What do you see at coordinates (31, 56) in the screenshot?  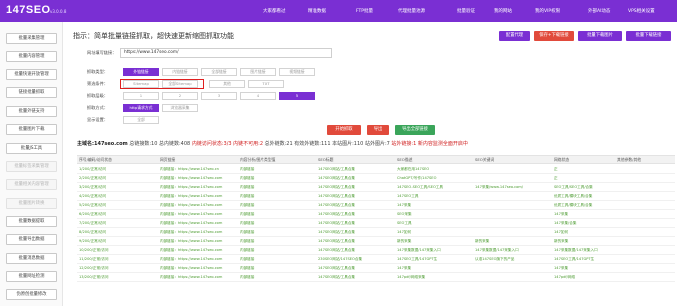 I see `sidebar-item-1: 批量内容管理` at bounding box center [31, 56].